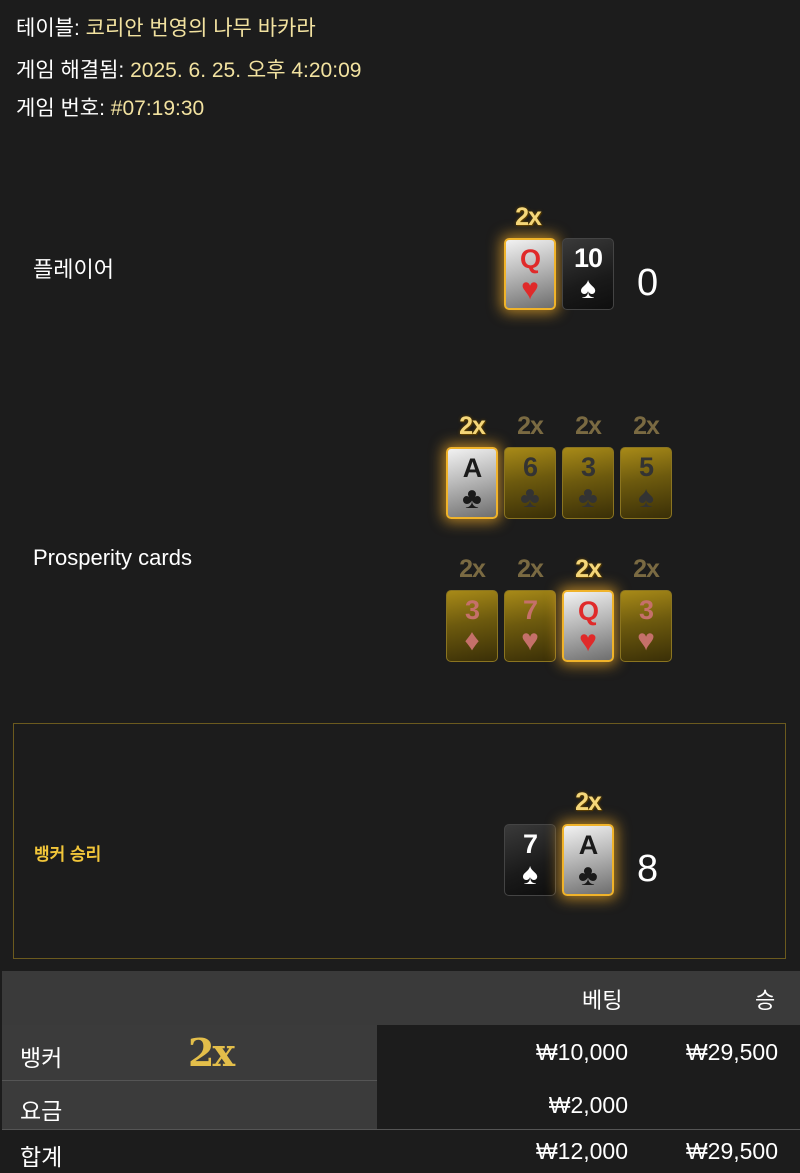  What do you see at coordinates (602, 1000) in the screenshot?
I see `bet-column-header: 베팅` at bounding box center [602, 1000].